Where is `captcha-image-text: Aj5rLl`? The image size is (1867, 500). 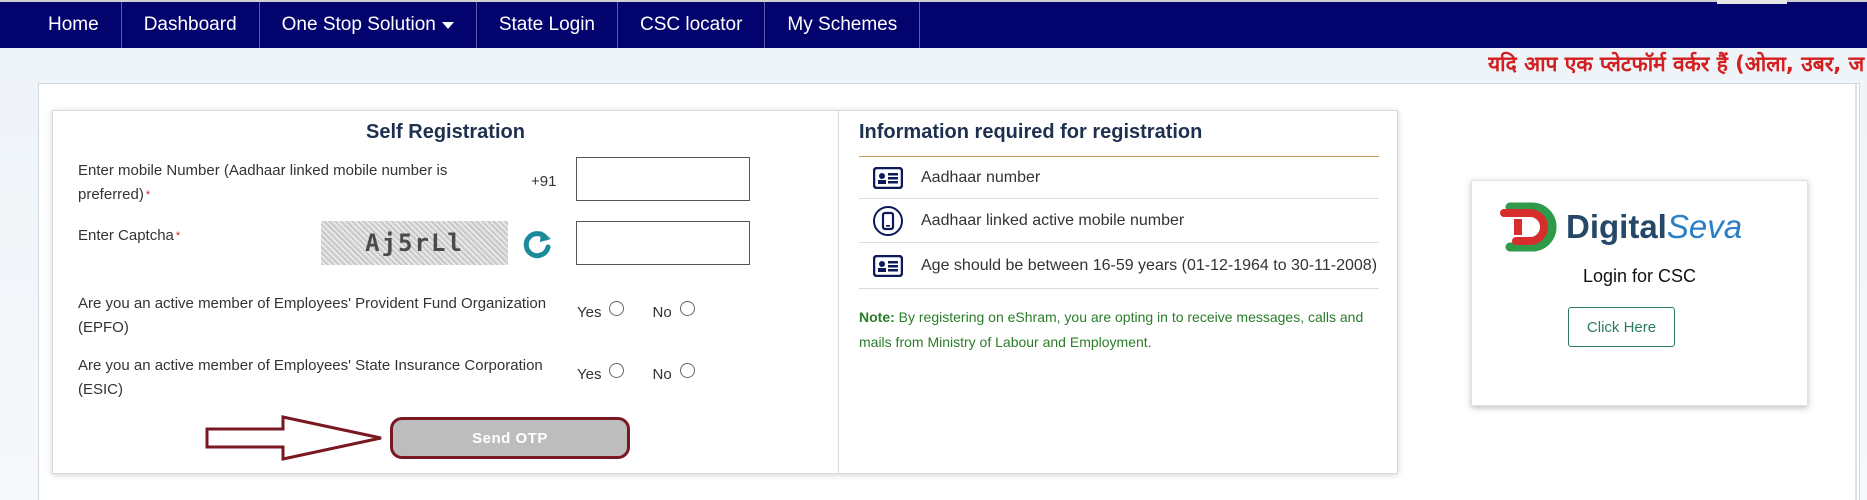
captcha-image-text: Aj5rLl is located at coordinates (414, 243).